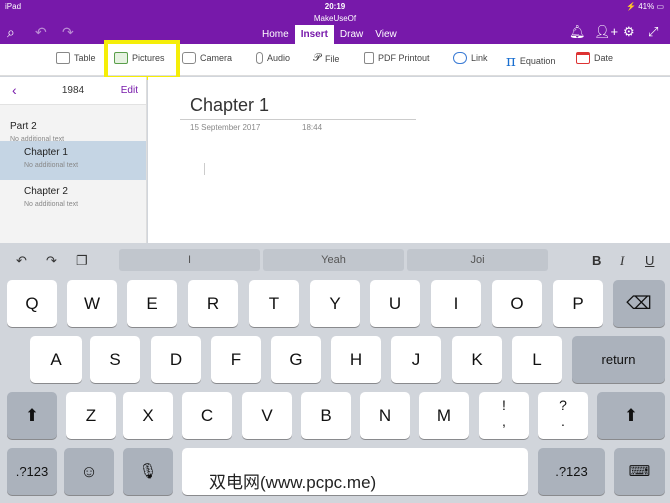 The width and height of the screenshot is (670, 503). Describe the element at coordinates (32, 471) in the screenshot. I see `numbers-key-left: .?123` at that location.